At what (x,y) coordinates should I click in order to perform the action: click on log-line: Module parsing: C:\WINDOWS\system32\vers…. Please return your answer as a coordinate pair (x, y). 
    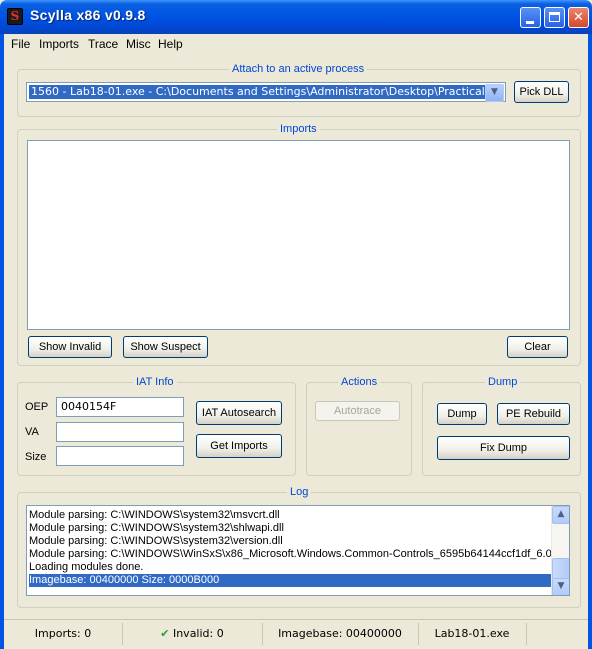
    Looking at the image, I should click on (291, 541).